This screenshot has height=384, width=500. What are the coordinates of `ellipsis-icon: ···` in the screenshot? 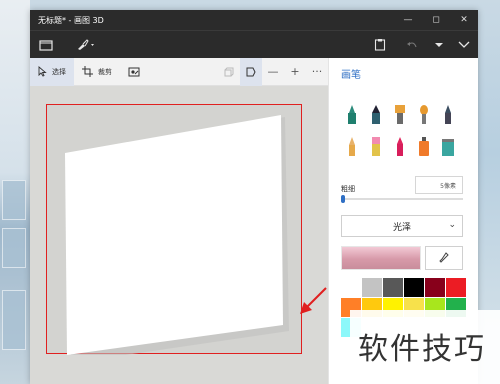 It's located at (317, 71).